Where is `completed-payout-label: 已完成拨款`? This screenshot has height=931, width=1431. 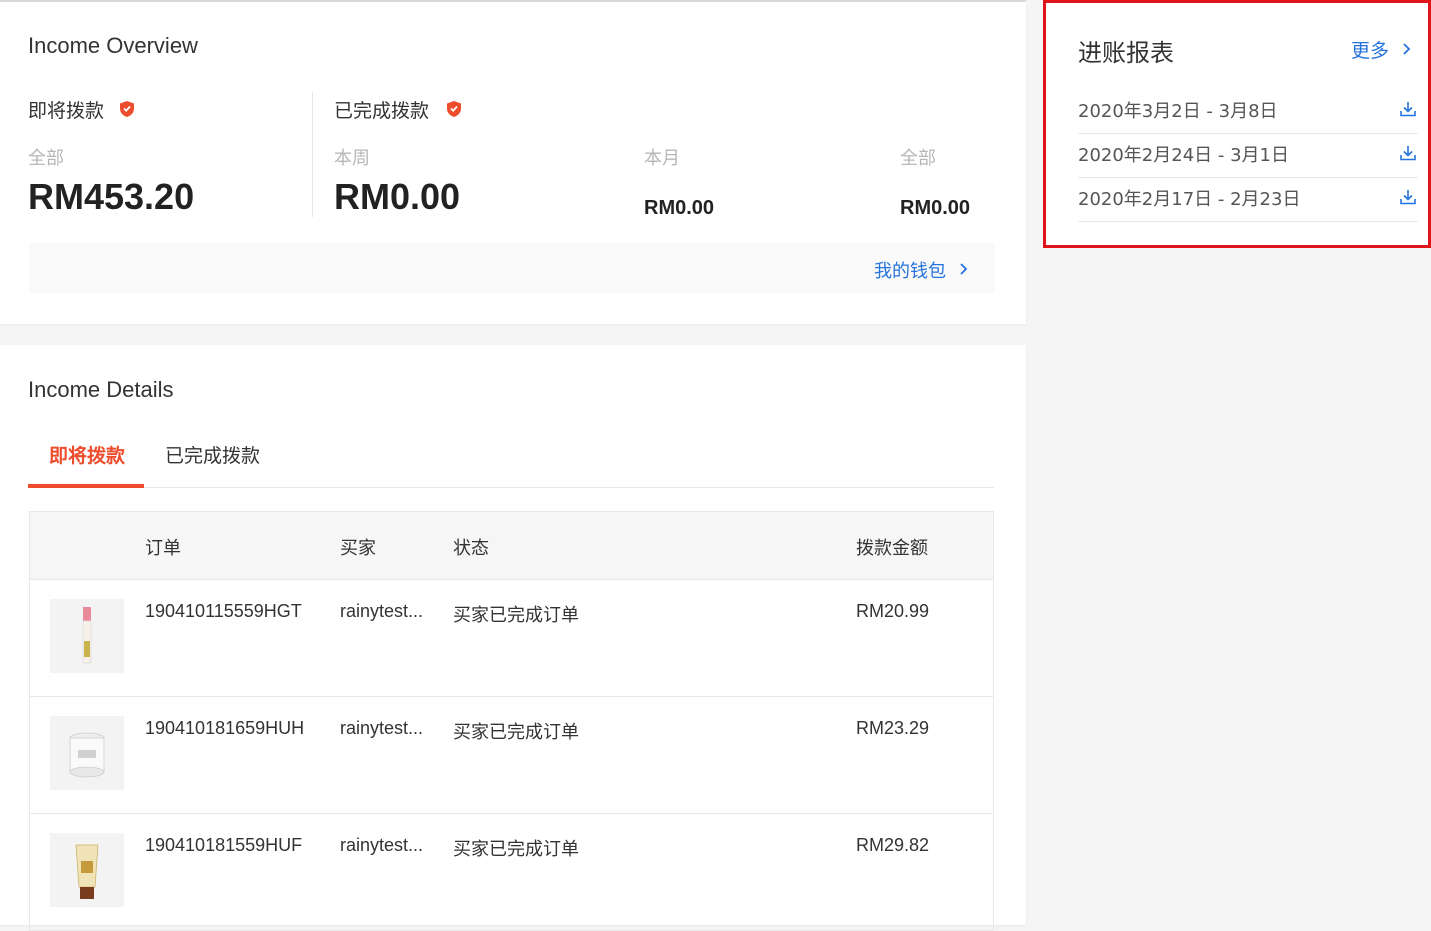
completed-payout-label: 已完成拨款 is located at coordinates (382, 111).